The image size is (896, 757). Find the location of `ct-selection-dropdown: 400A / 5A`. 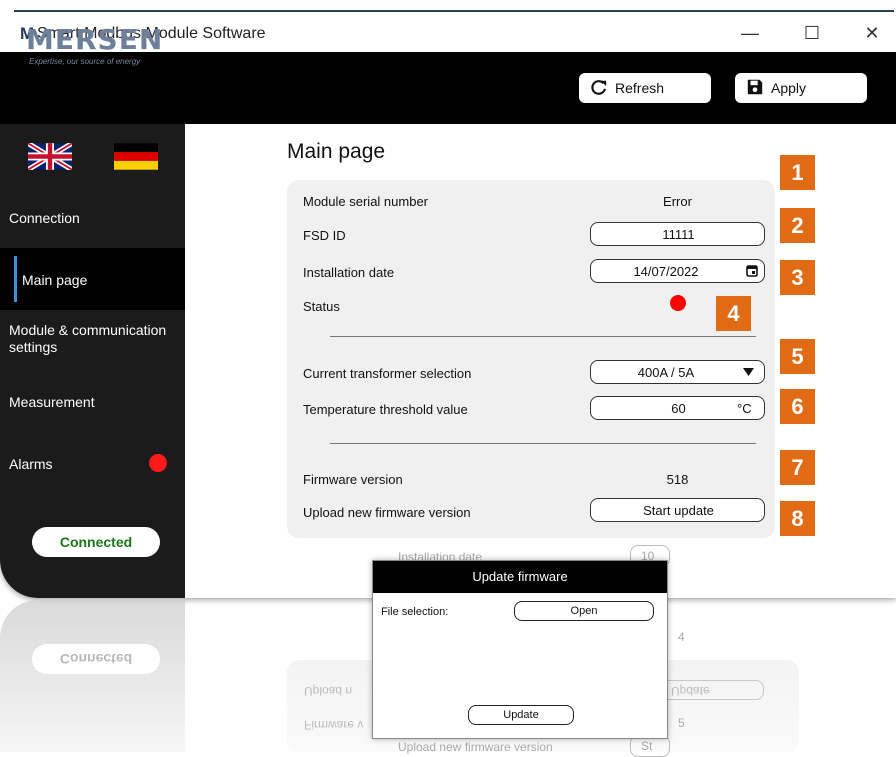

ct-selection-dropdown: 400A / 5A is located at coordinates (677, 372).